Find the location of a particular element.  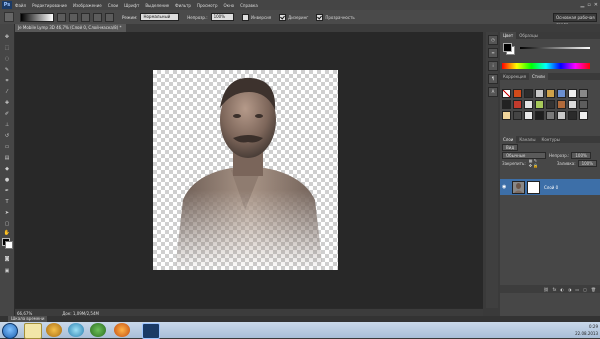

radial-gradient-icon is located at coordinates (73, 17).